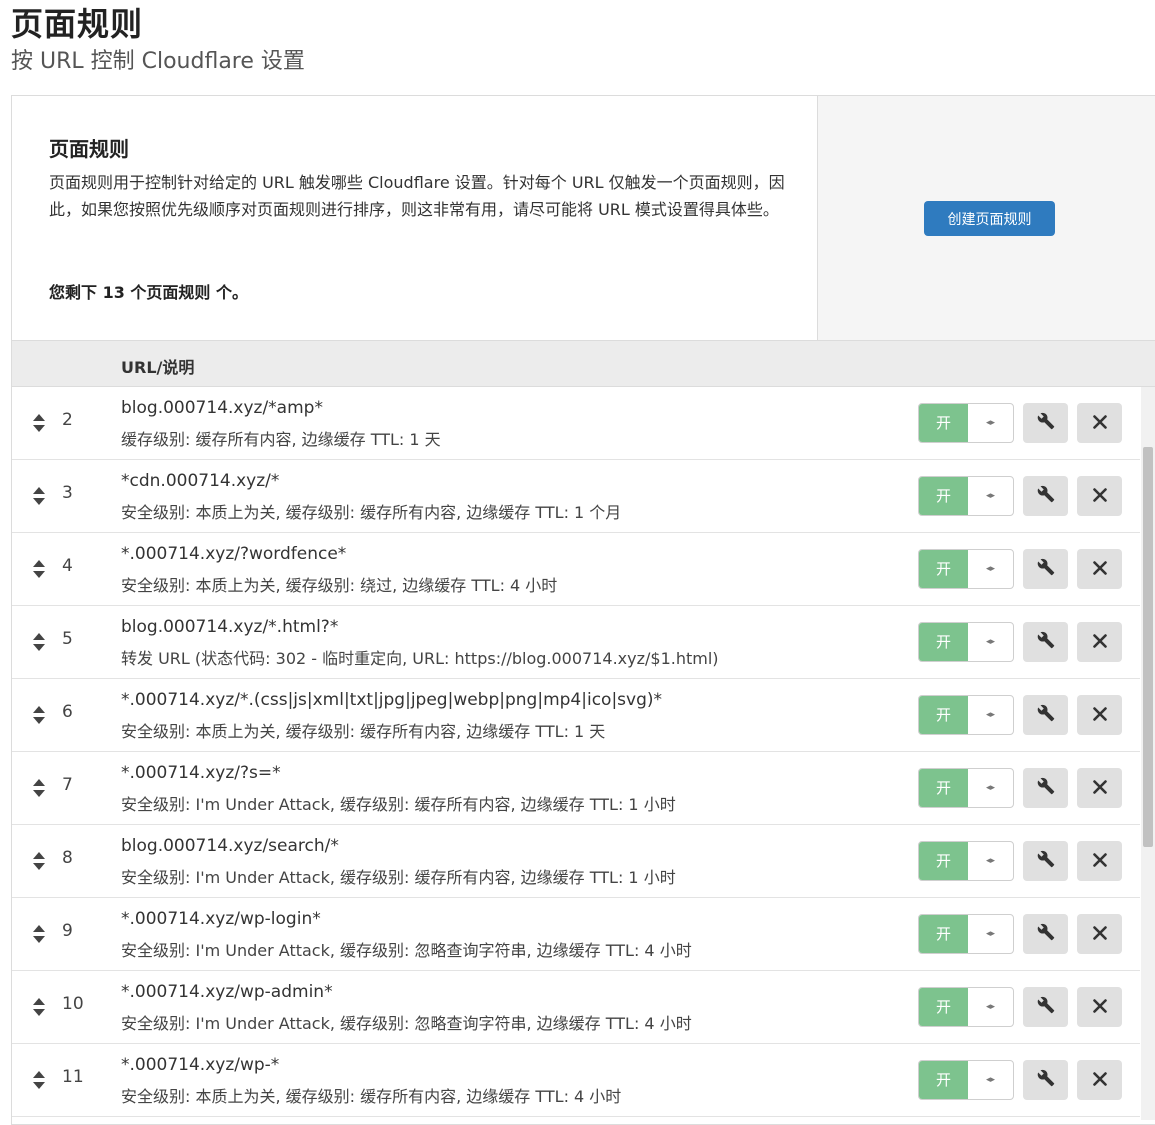 This screenshot has height=1125, width=1155. What do you see at coordinates (363, 731) in the screenshot?
I see `rule-settings: 安全级别: 本质上为关, 缓存级别: 缓存所有内容, 边缘缓存 TTL: 1 天` at bounding box center [363, 731].